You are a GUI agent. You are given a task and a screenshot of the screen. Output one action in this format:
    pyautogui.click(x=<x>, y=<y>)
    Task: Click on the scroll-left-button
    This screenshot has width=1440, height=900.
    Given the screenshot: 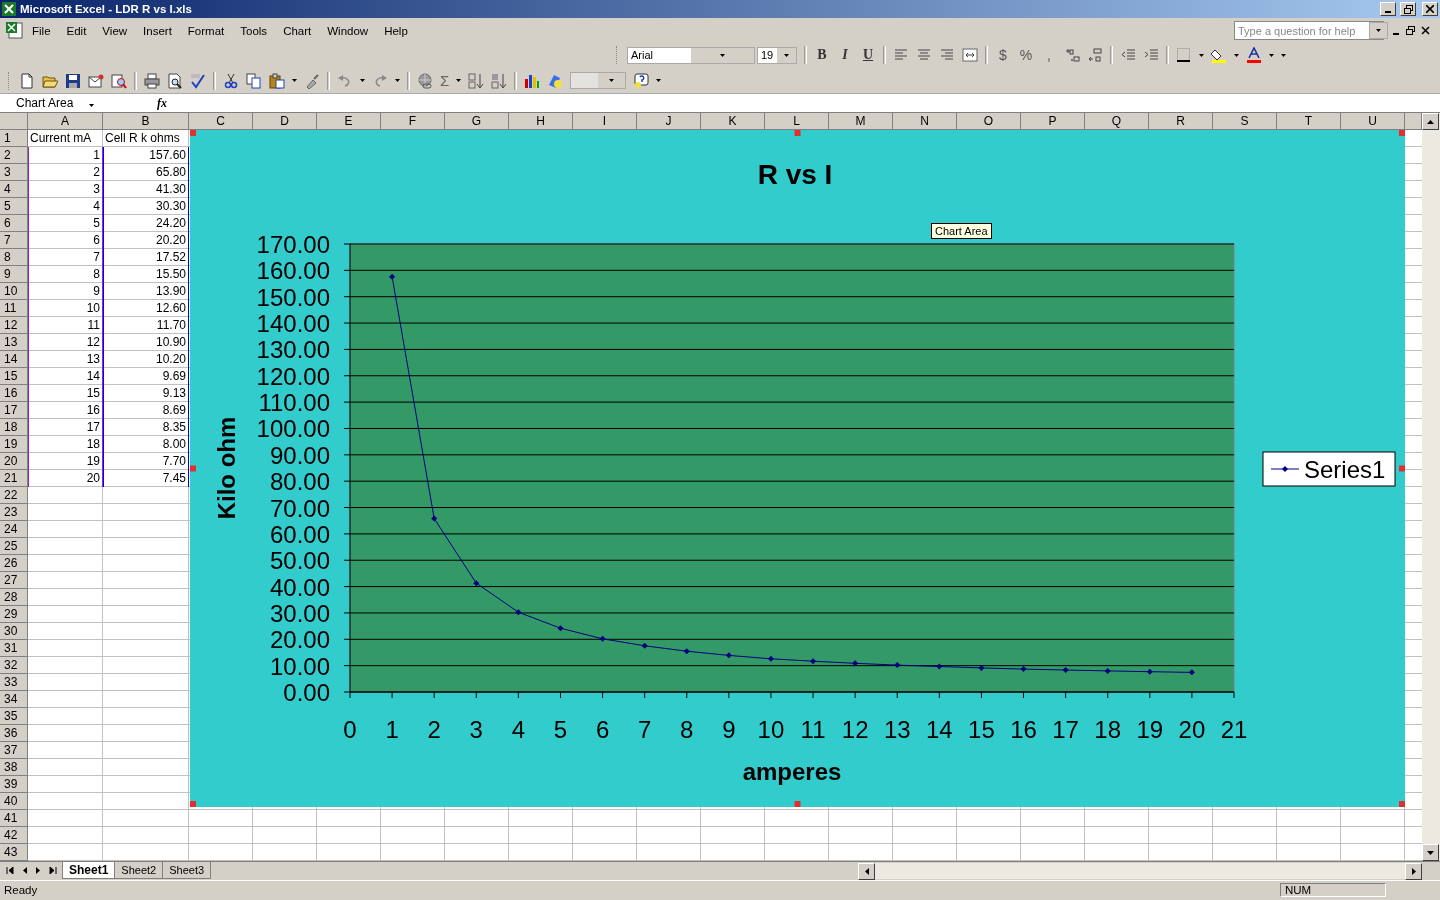 What is the action you would take?
    pyautogui.click(x=866, y=871)
    